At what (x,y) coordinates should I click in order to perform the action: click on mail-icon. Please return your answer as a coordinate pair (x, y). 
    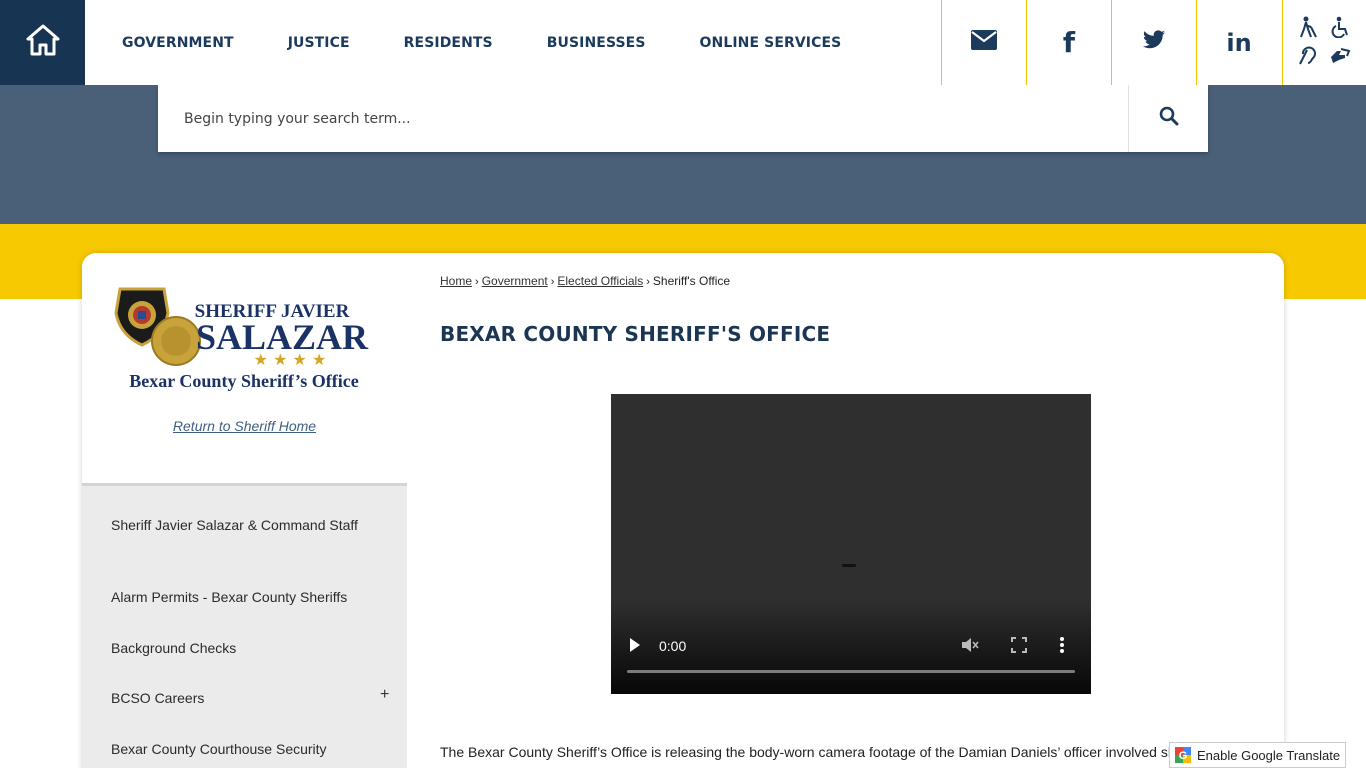
    Looking at the image, I should click on (984, 42).